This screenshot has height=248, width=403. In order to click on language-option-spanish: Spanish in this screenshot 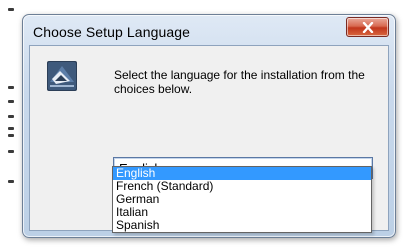, I will do `click(242, 225)`.